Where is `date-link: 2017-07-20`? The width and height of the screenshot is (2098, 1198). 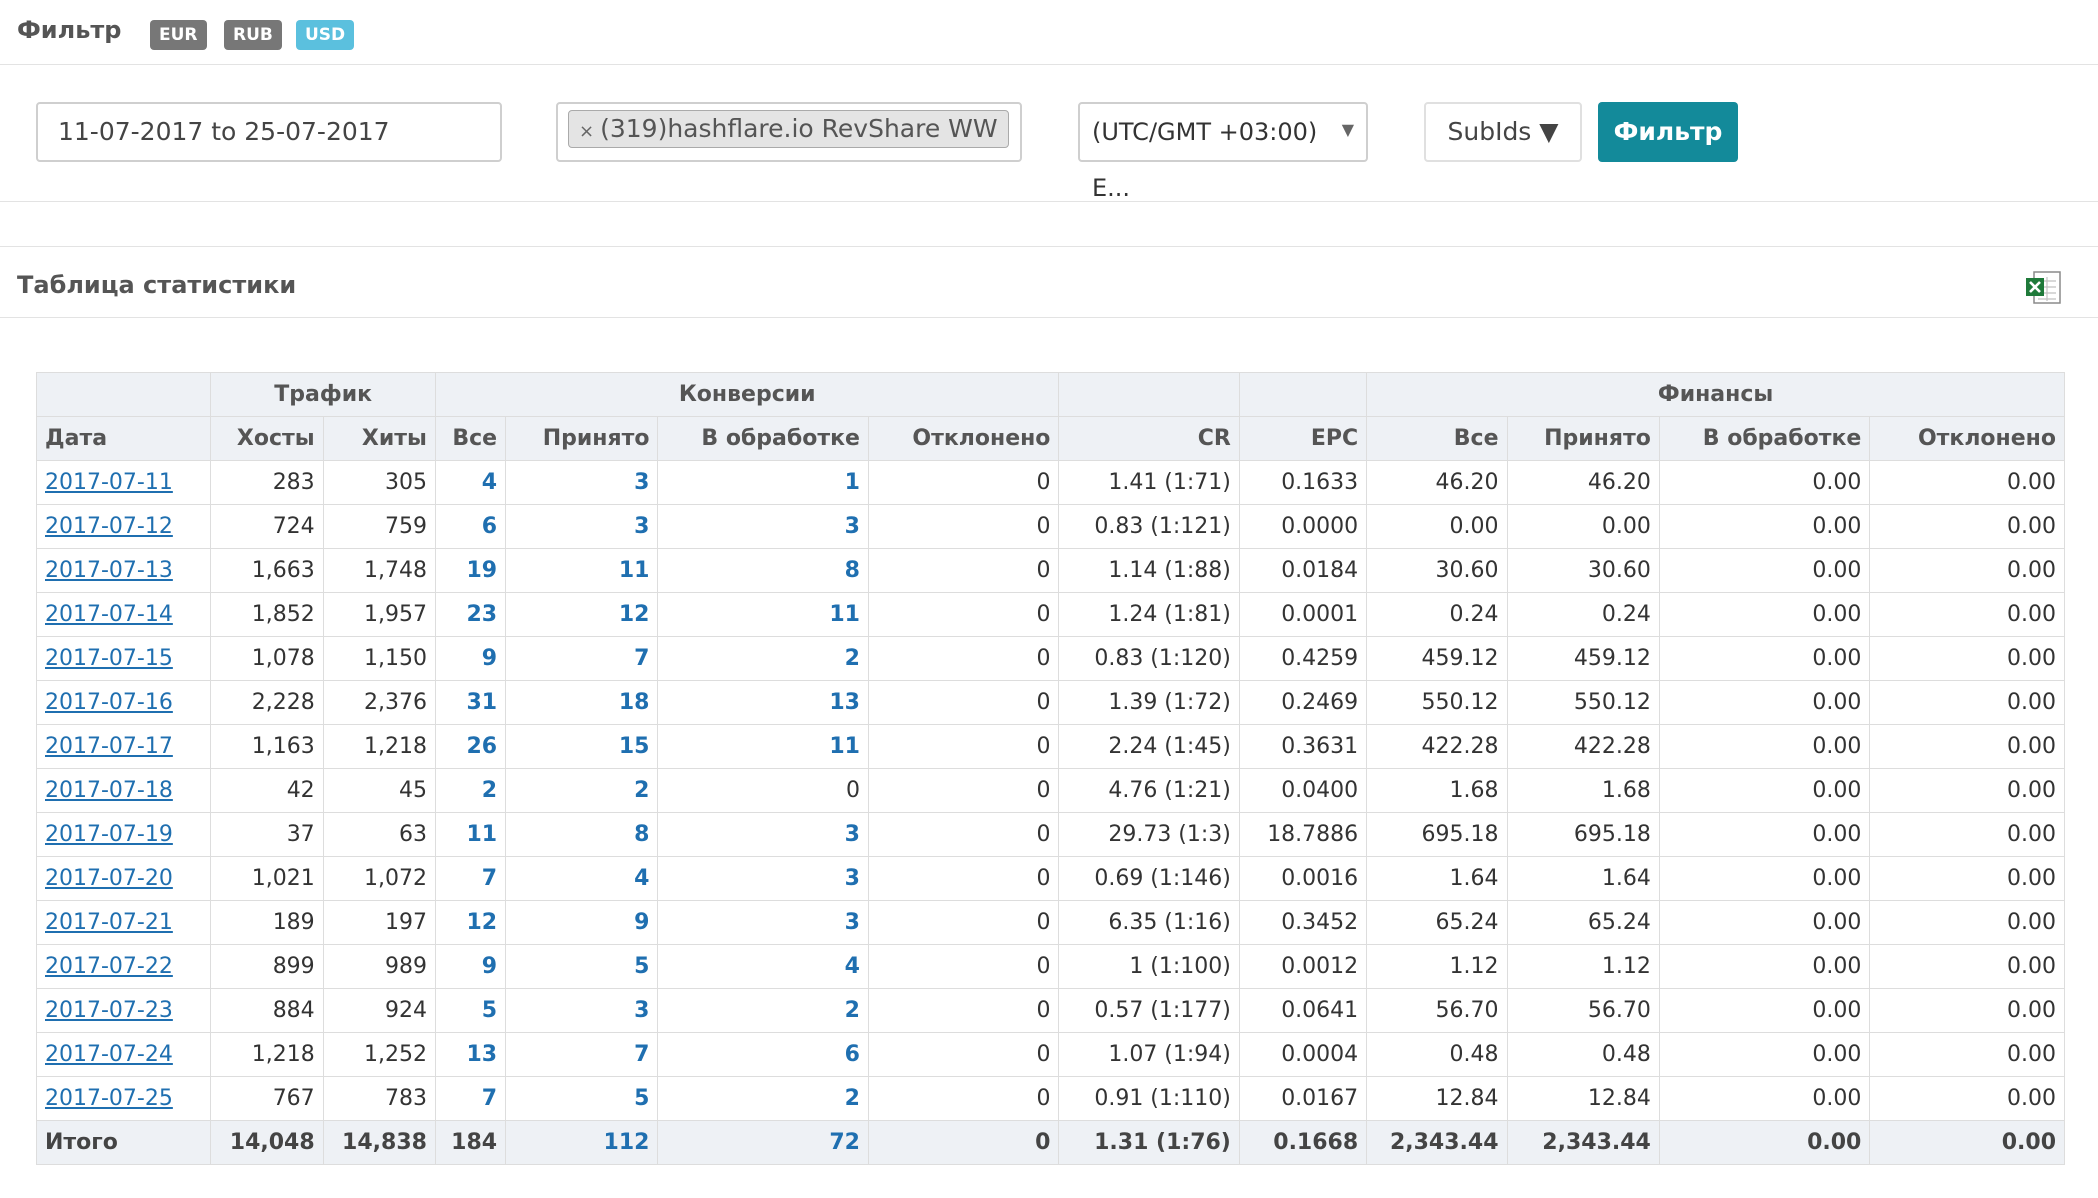 date-link: 2017-07-20 is located at coordinates (109, 878).